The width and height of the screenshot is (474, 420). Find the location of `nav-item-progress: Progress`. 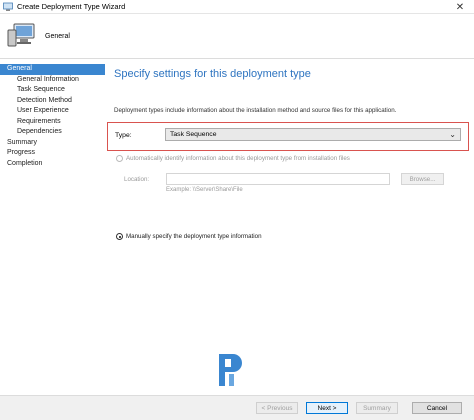

nav-item-progress: Progress is located at coordinates (52, 153).